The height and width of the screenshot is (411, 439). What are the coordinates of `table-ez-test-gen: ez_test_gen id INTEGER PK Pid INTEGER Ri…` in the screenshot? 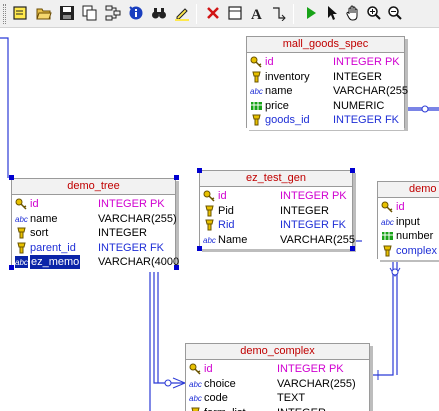 It's located at (277, 209).